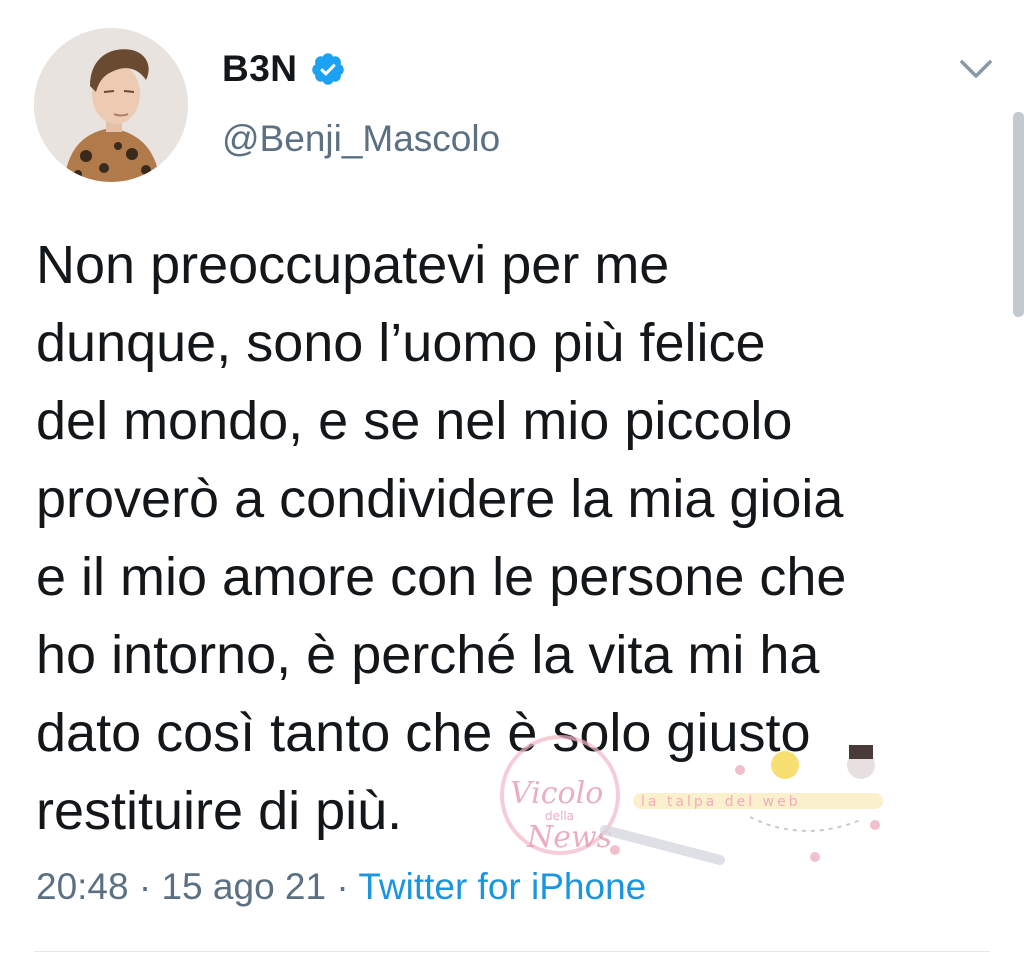 This screenshot has height=969, width=1024. What do you see at coordinates (502, 886) in the screenshot?
I see `tweet-source-link: Twitter for iPhone` at bounding box center [502, 886].